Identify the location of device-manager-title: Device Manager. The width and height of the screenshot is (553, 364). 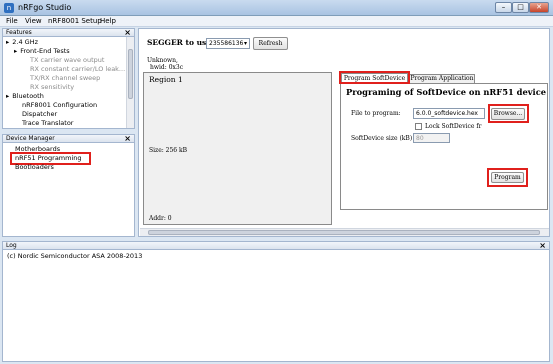
(30, 138).